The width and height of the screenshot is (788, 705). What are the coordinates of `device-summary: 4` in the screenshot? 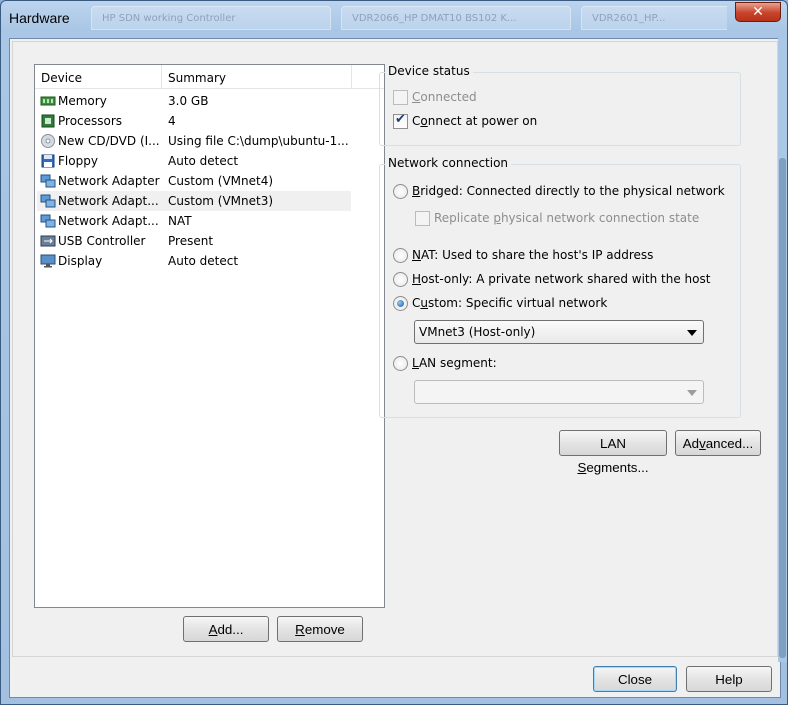 It's located at (172, 121).